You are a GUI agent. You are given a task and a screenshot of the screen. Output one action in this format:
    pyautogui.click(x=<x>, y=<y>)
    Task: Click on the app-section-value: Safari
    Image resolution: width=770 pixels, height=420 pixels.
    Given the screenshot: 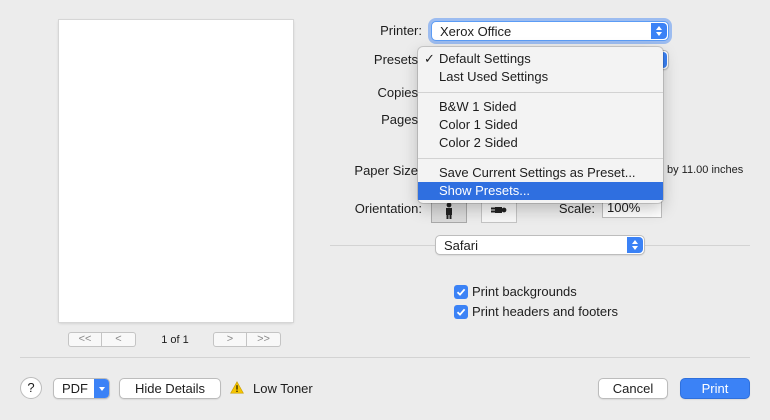 What is the action you would take?
    pyautogui.click(x=461, y=245)
    